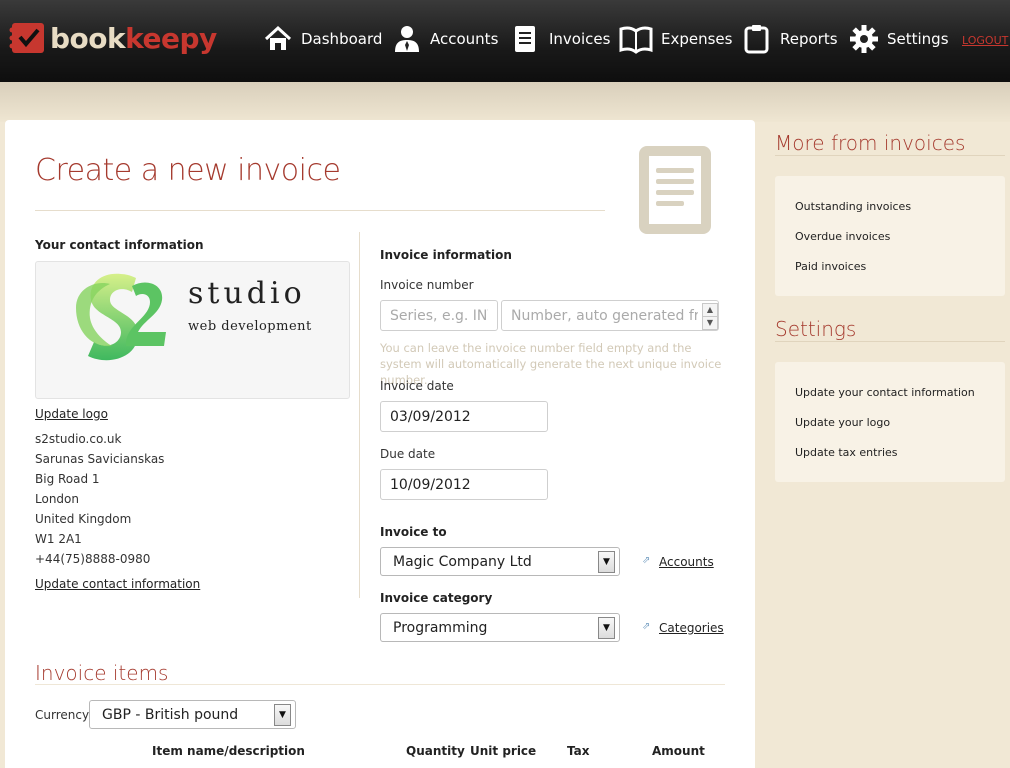  What do you see at coordinates (918, 39) in the screenshot?
I see `nav-label: Settings` at bounding box center [918, 39].